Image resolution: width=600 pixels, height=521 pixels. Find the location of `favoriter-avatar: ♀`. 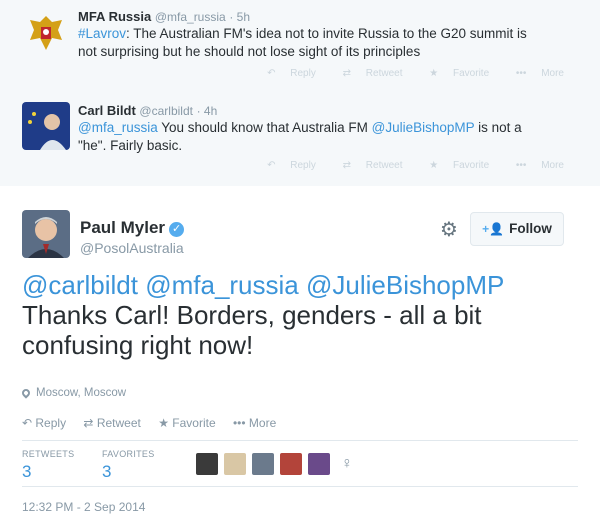

favoriter-avatar: ♀ is located at coordinates (347, 464).